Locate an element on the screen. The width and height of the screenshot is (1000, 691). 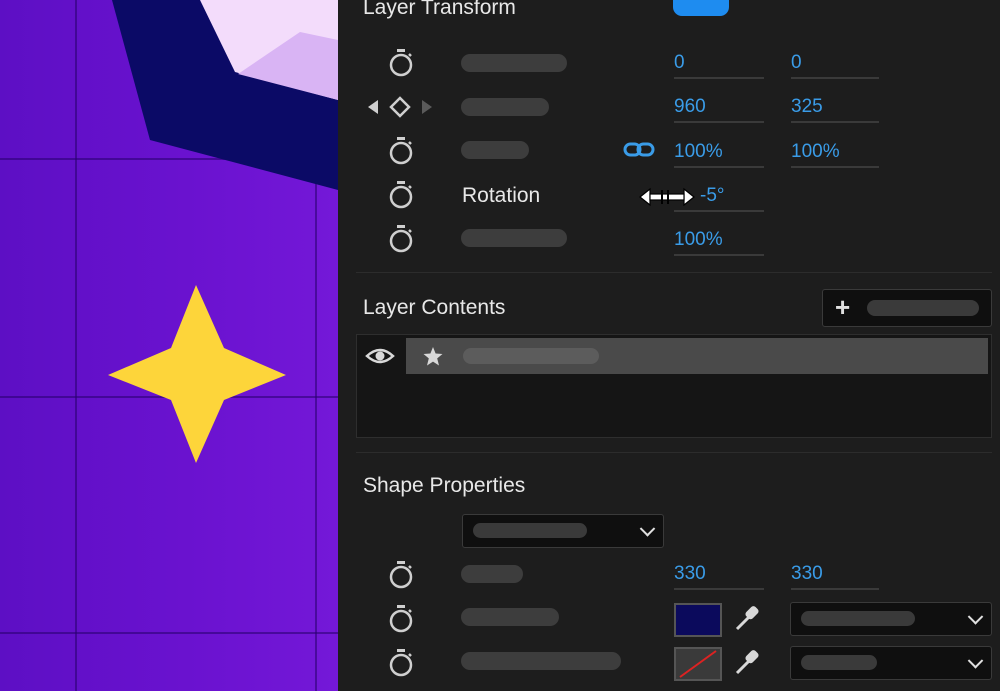
layer-contents-title: Layer Contents is located at coordinates (434, 307).